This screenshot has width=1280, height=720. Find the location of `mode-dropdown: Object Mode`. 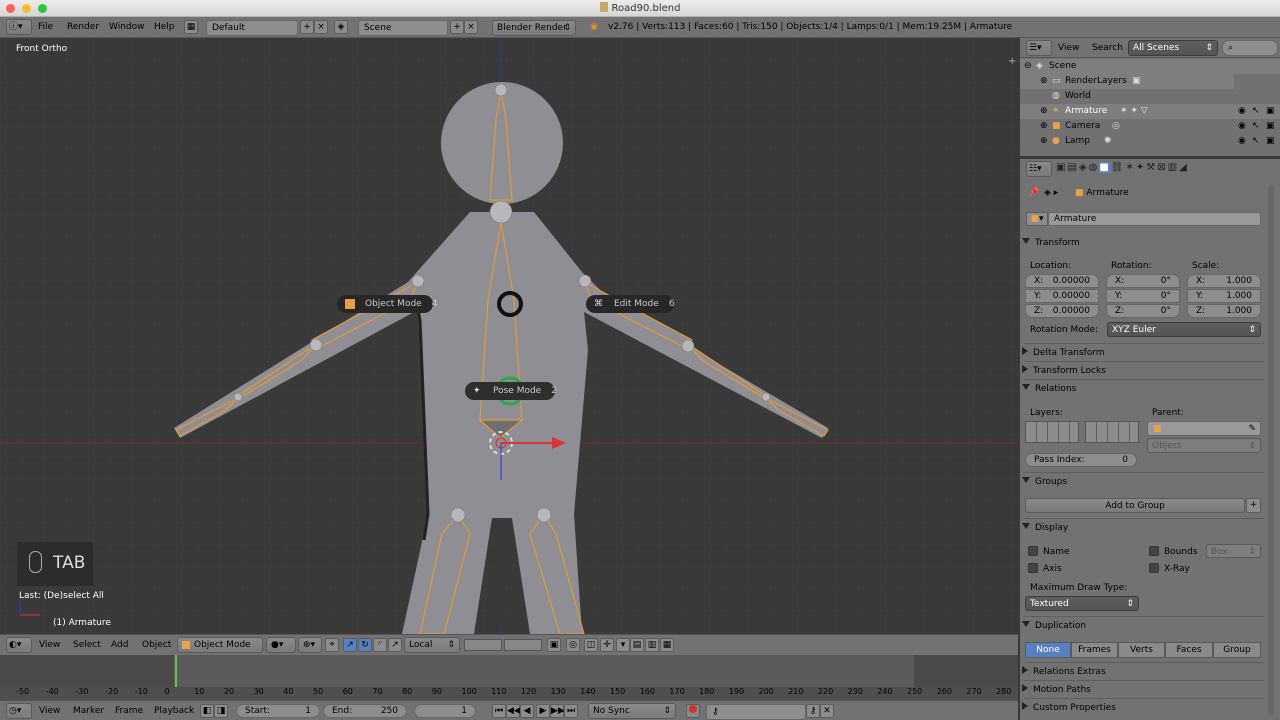

mode-dropdown: Object Mode is located at coordinates (220, 645).